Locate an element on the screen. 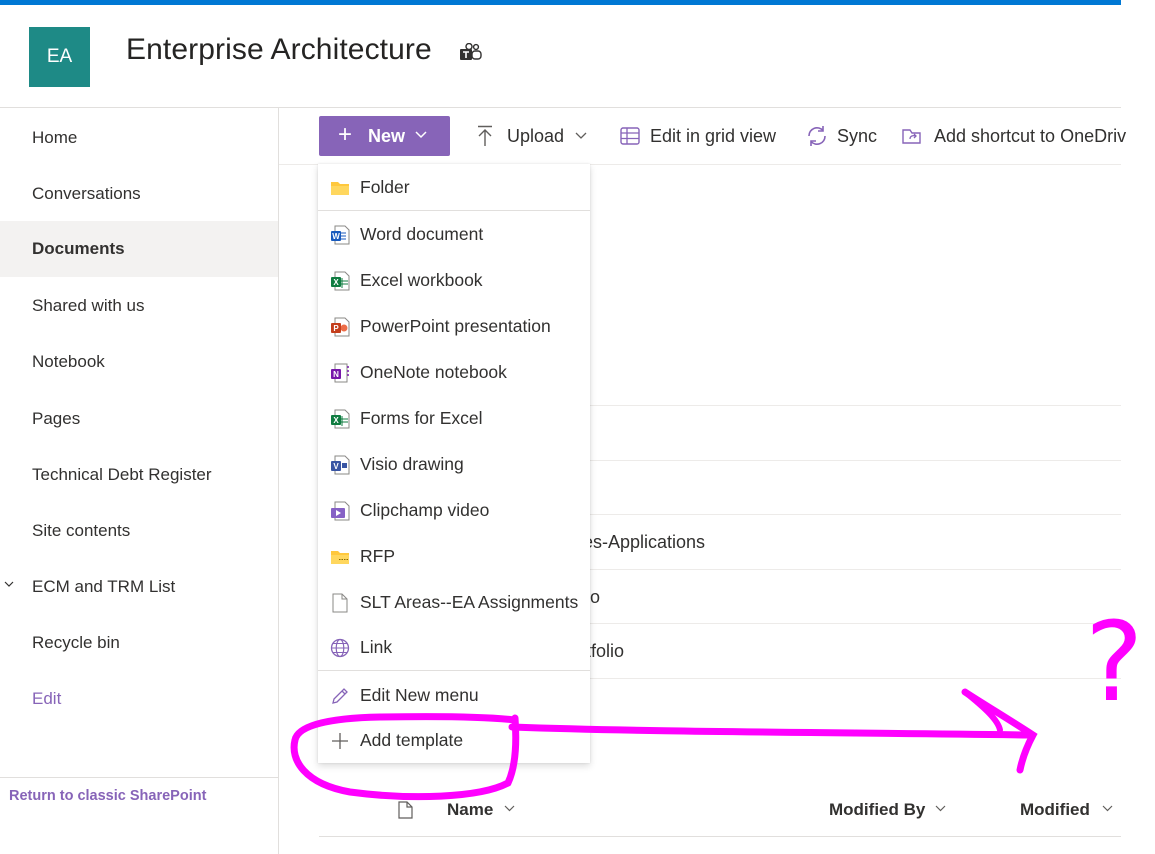  grid-icon is located at coordinates (630, 136).